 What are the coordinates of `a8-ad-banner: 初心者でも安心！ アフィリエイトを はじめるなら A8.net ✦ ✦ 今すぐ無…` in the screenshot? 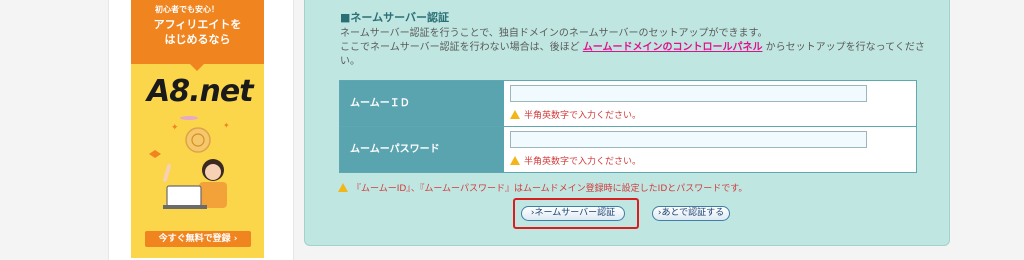 It's located at (197, 129).